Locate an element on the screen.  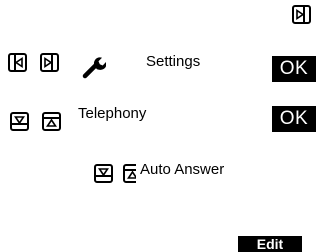
control-key-up-icon is located at coordinates (51, 121).